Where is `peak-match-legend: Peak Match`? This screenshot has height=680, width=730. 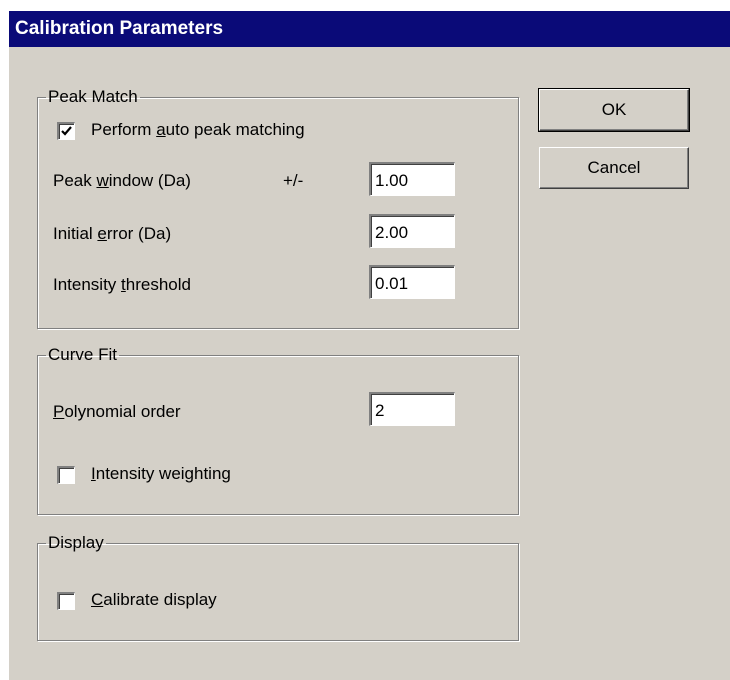
peak-match-legend: Peak Match is located at coordinates (93, 96).